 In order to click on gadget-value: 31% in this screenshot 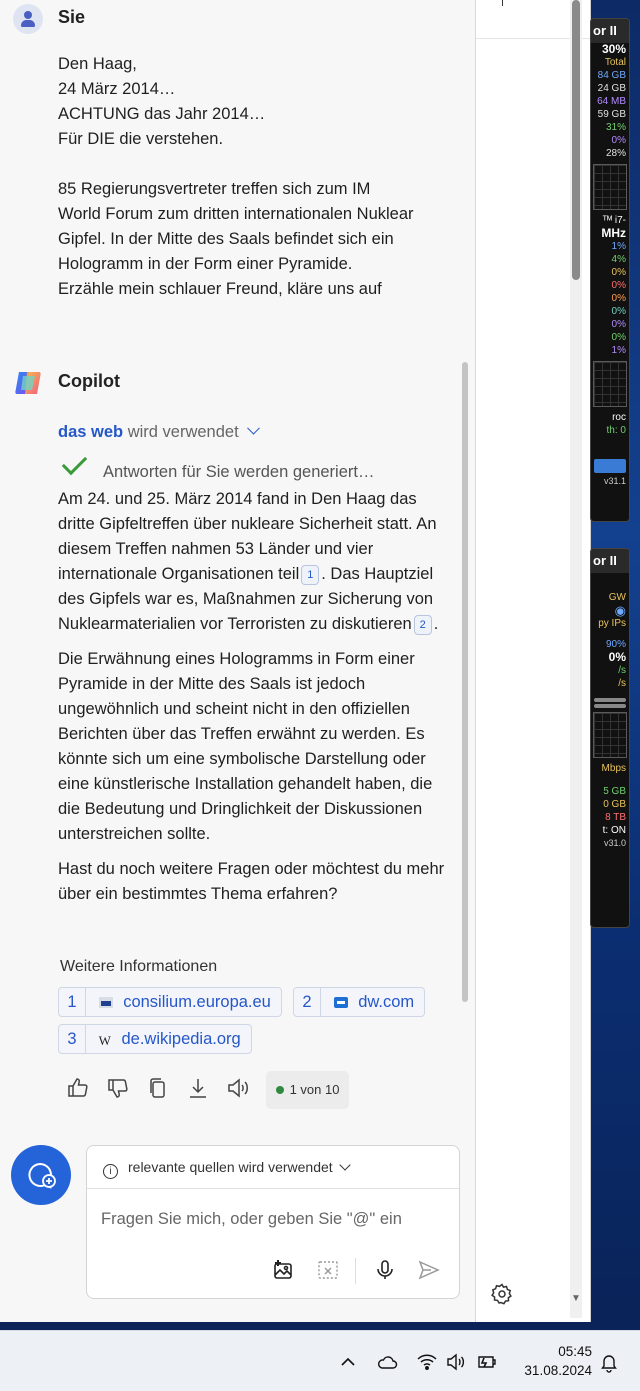, I will do `click(615, 127)`.